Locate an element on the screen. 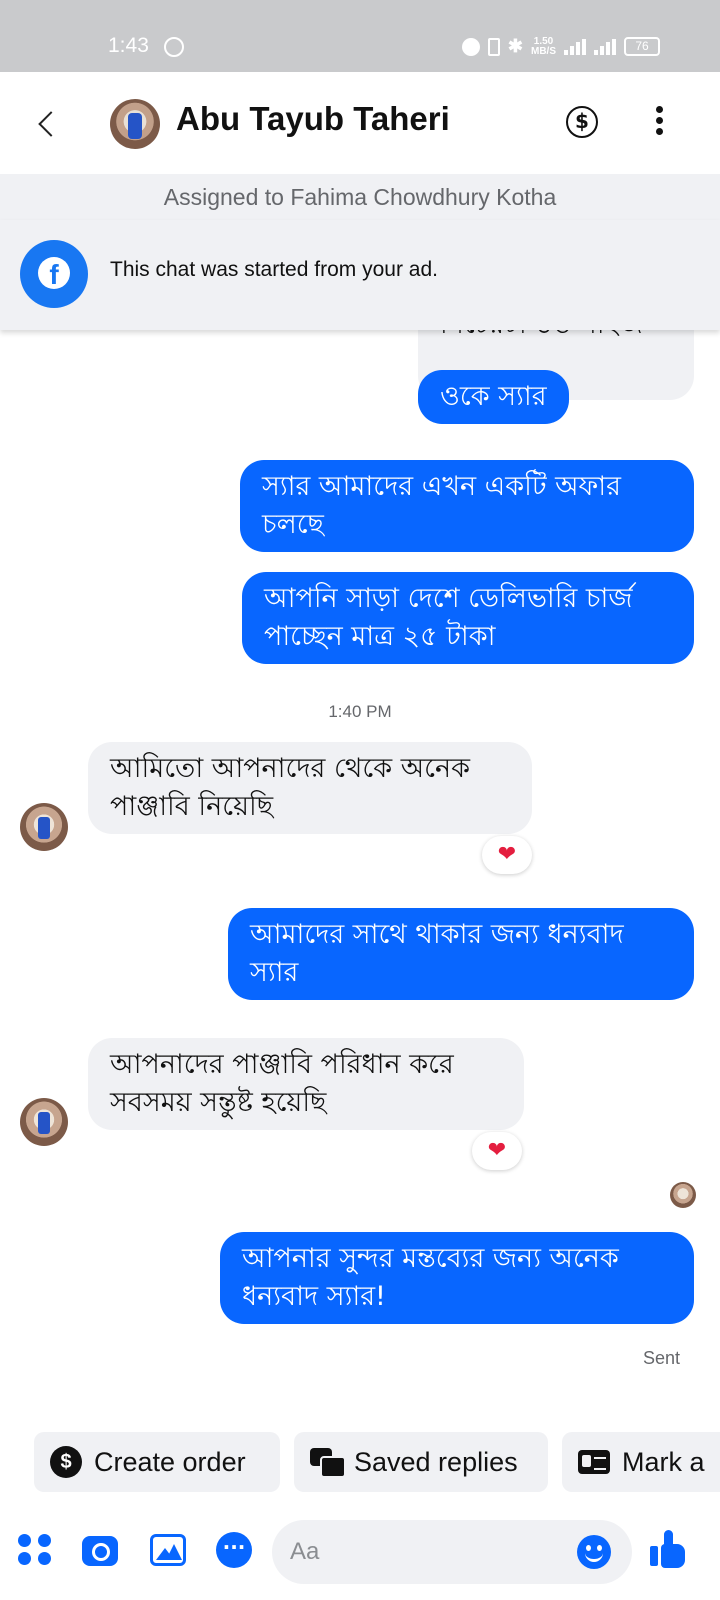 Image resolution: width=720 pixels, height=1600 pixels. back-button is located at coordinates (48, 123).